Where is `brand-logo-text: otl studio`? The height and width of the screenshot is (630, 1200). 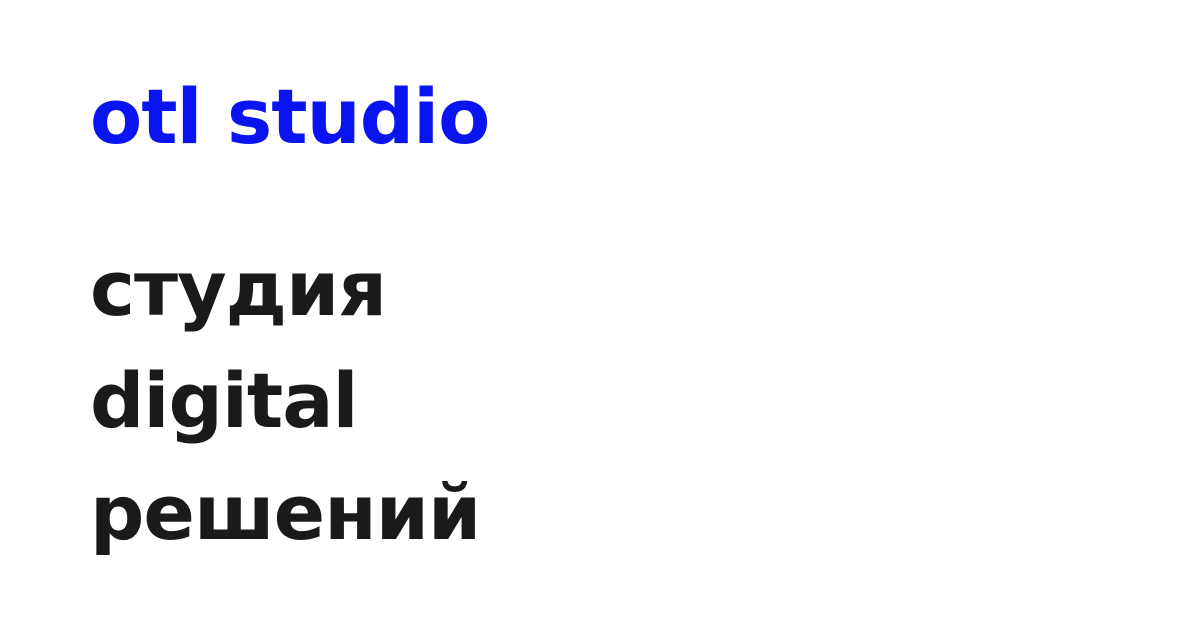 brand-logo-text: otl studio is located at coordinates (290, 116).